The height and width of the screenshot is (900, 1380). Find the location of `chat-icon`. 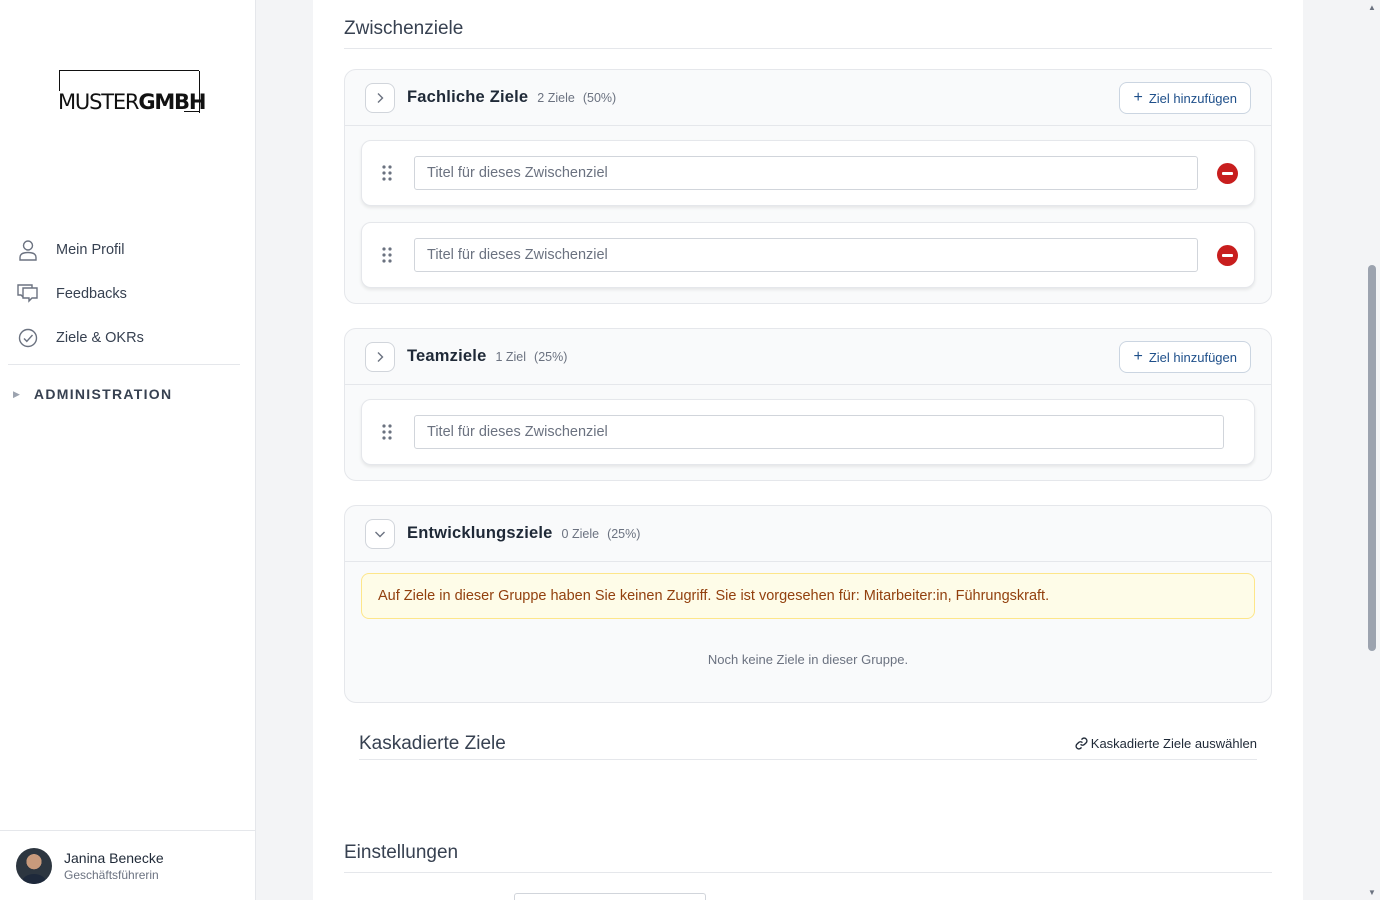

chat-icon is located at coordinates (28, 294).